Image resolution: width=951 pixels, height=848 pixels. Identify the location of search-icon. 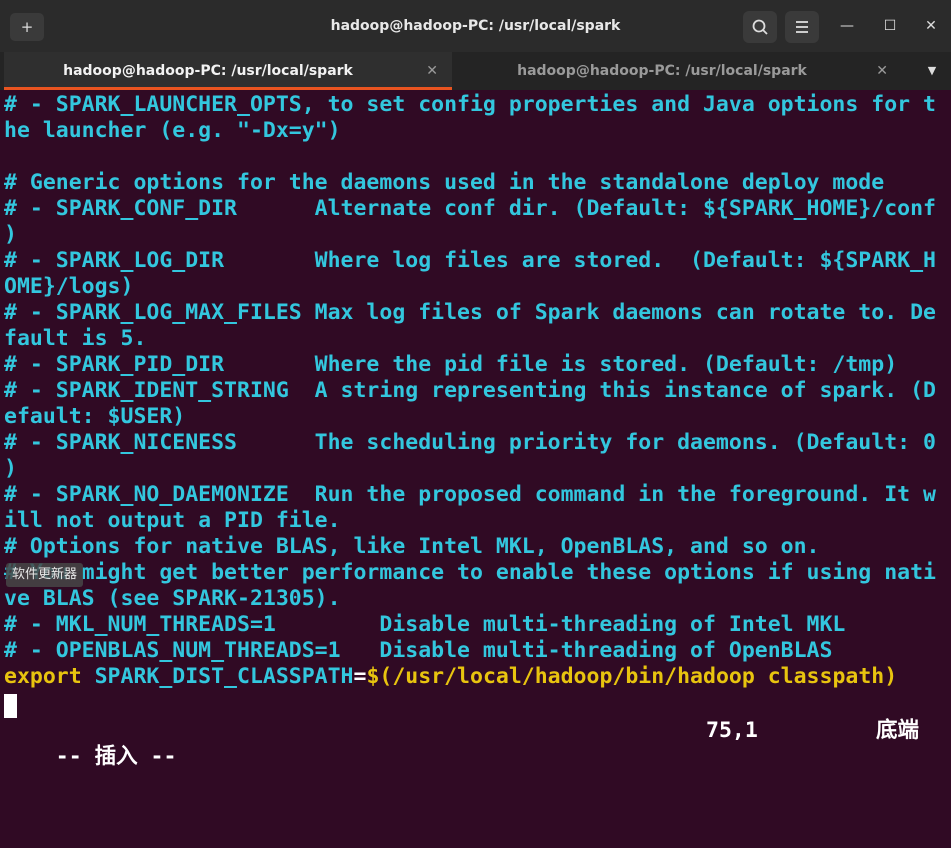
(760, 27).